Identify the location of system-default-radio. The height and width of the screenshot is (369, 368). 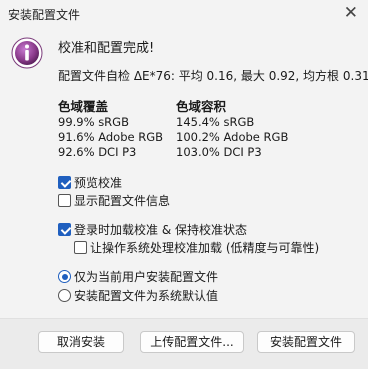
(64, 295).